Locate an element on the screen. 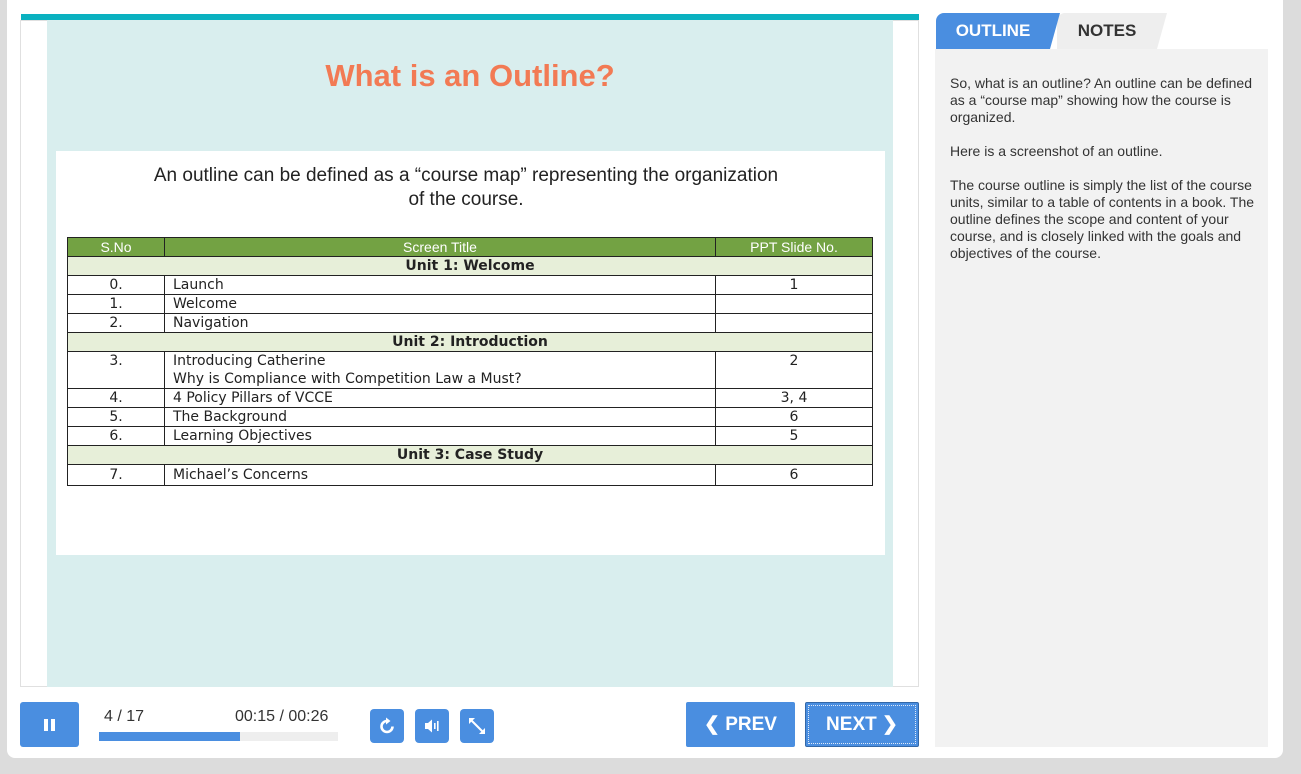 This screenshot has height=774, width=1301. time-display: 00:15 / 00:26 is located at coordinates (282, 716).